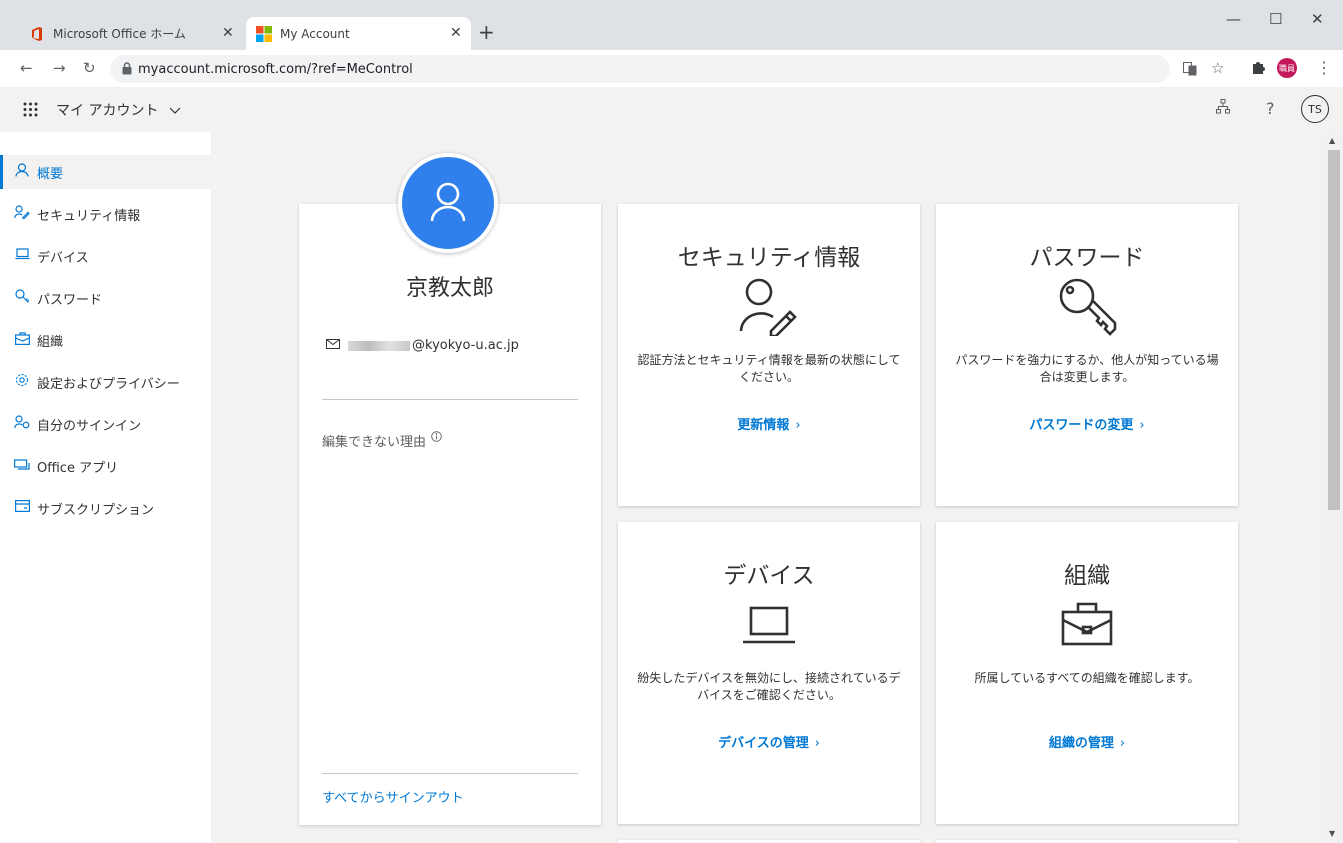  Describe the element at coordinates (22, 382) in the screenshot. I see `gear-icon` at that location.